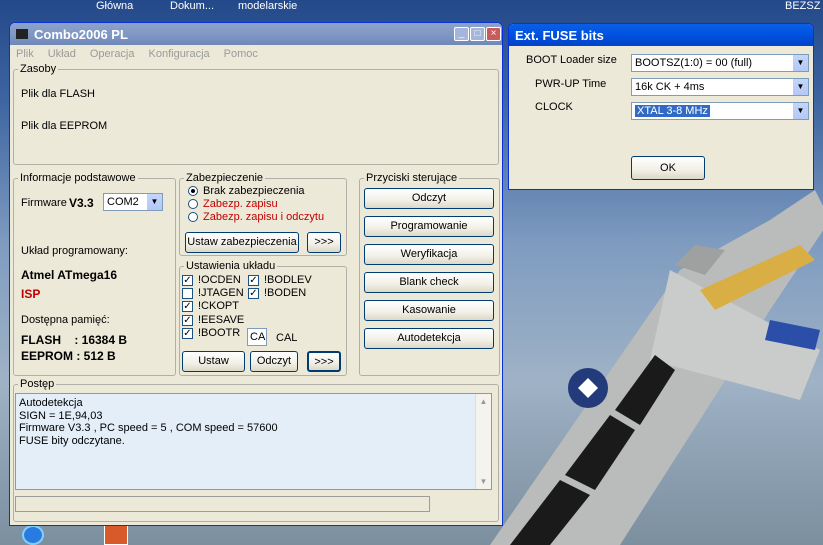 Image resolution: width=823 pixels, height=545 pixels. What do you see at coordinates (324, 242) in the screenshot?
I see `protection-more-button: >>>` at bounding box center [324, 242].